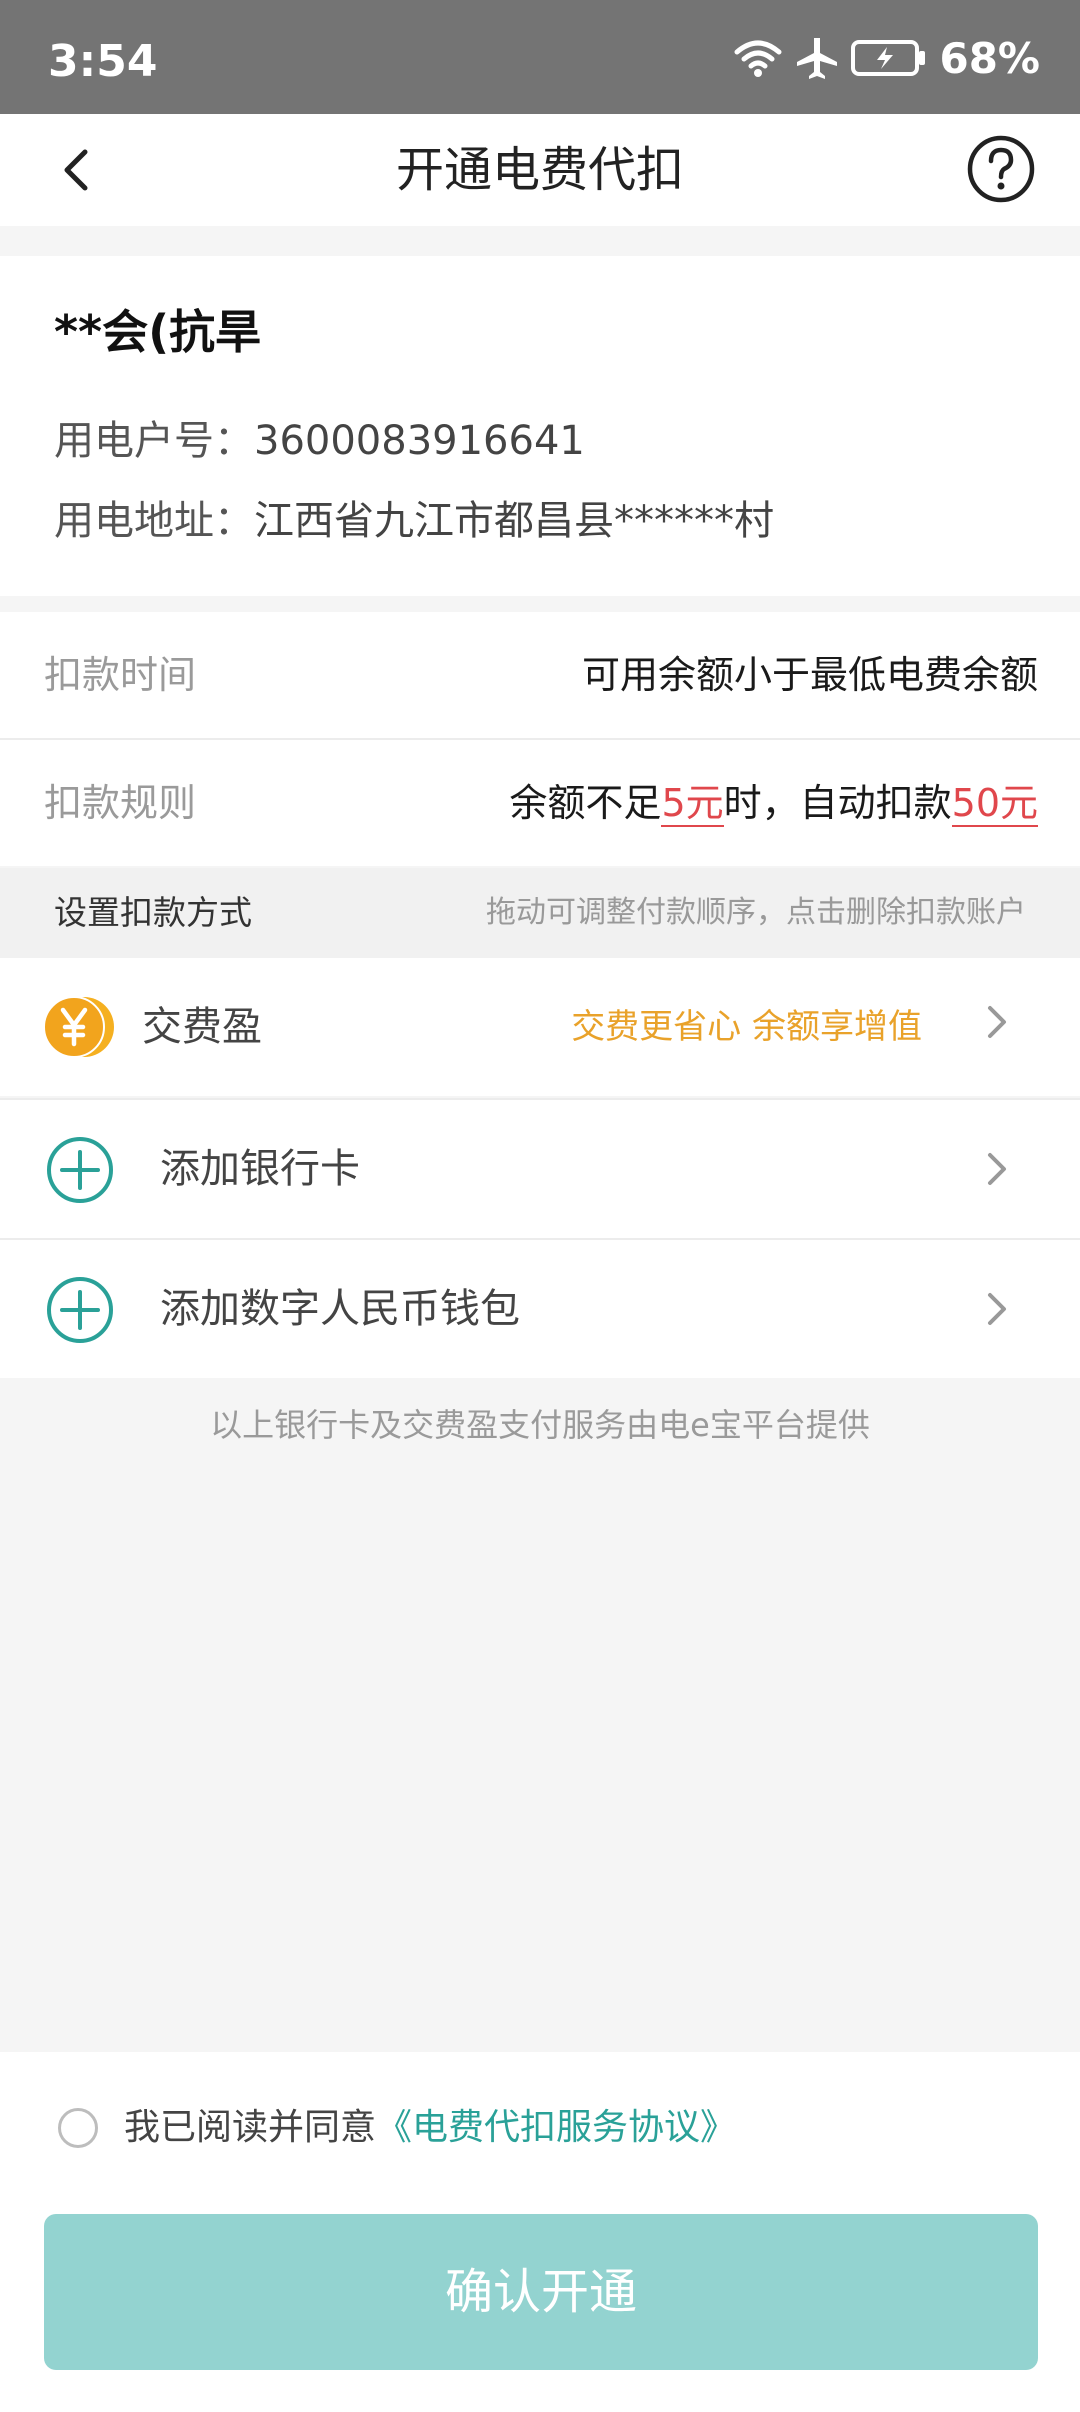 This screenshot has width=1080, height=2412. What do you see at coordinates (154, 521) in the screenshot?
I see `address-label: 用电地址：` at bounding box center [154, 521].